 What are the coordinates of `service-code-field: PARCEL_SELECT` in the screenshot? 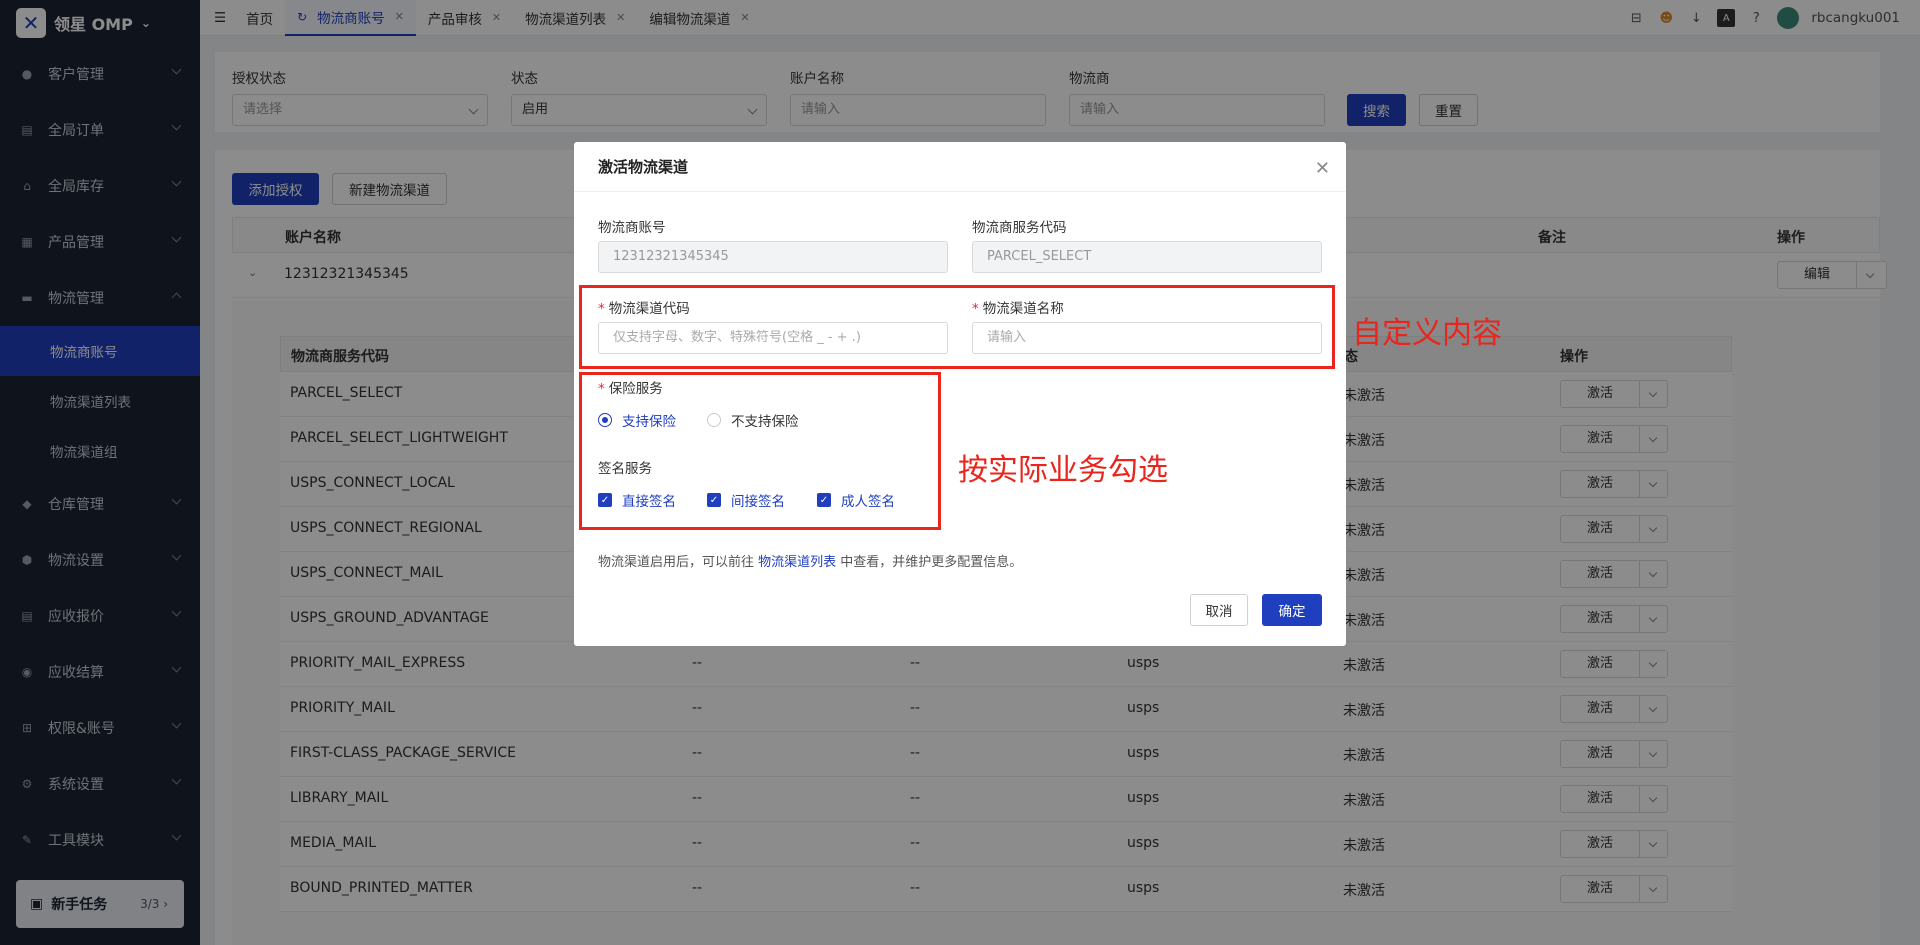 It's located at (1147, 257).